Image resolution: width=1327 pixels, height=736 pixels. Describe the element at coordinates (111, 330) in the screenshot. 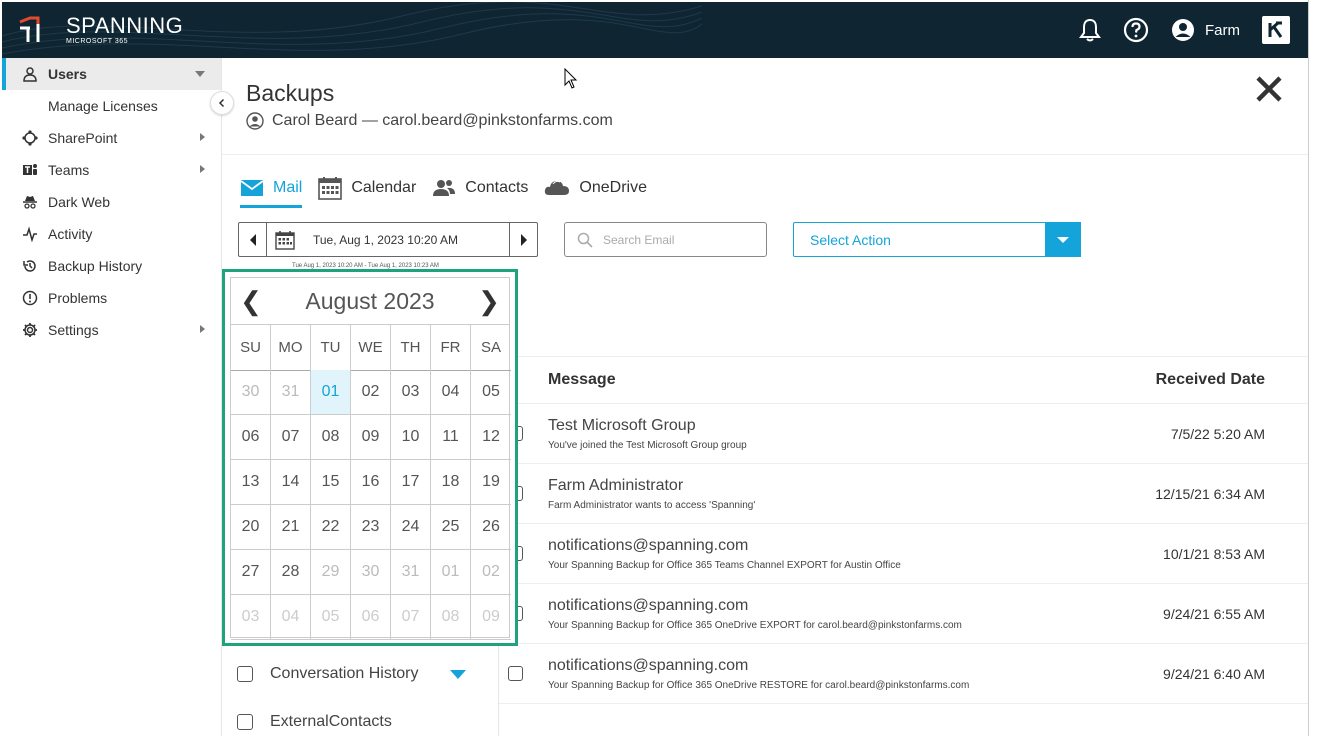

I see `sidebar-item-settings: Settings` at that location.